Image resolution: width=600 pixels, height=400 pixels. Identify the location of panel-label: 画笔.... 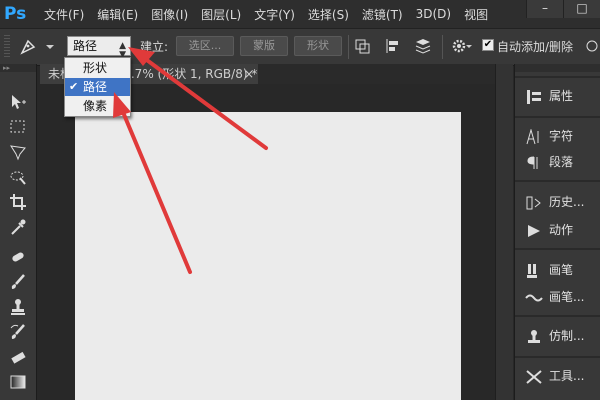
(567, 297).